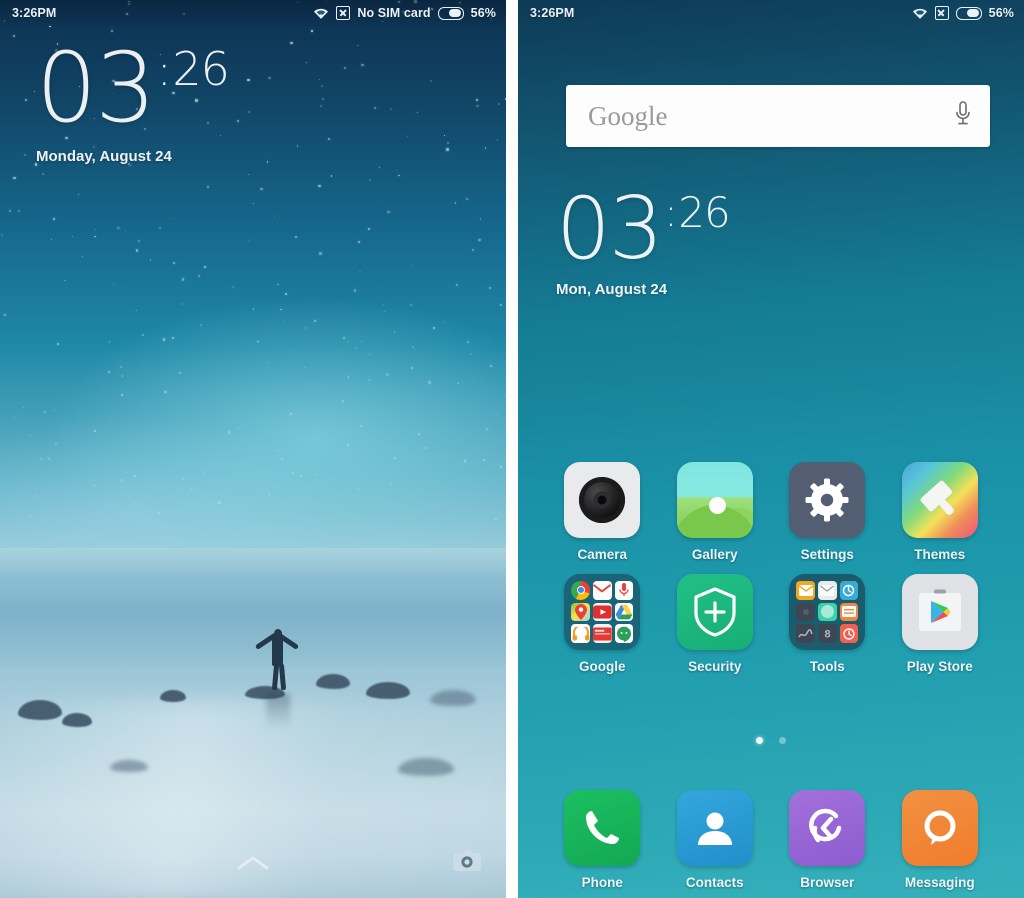 The image size is (1024, 898). I want to click on lock-date: Monday, August 24, so click(104, 157).